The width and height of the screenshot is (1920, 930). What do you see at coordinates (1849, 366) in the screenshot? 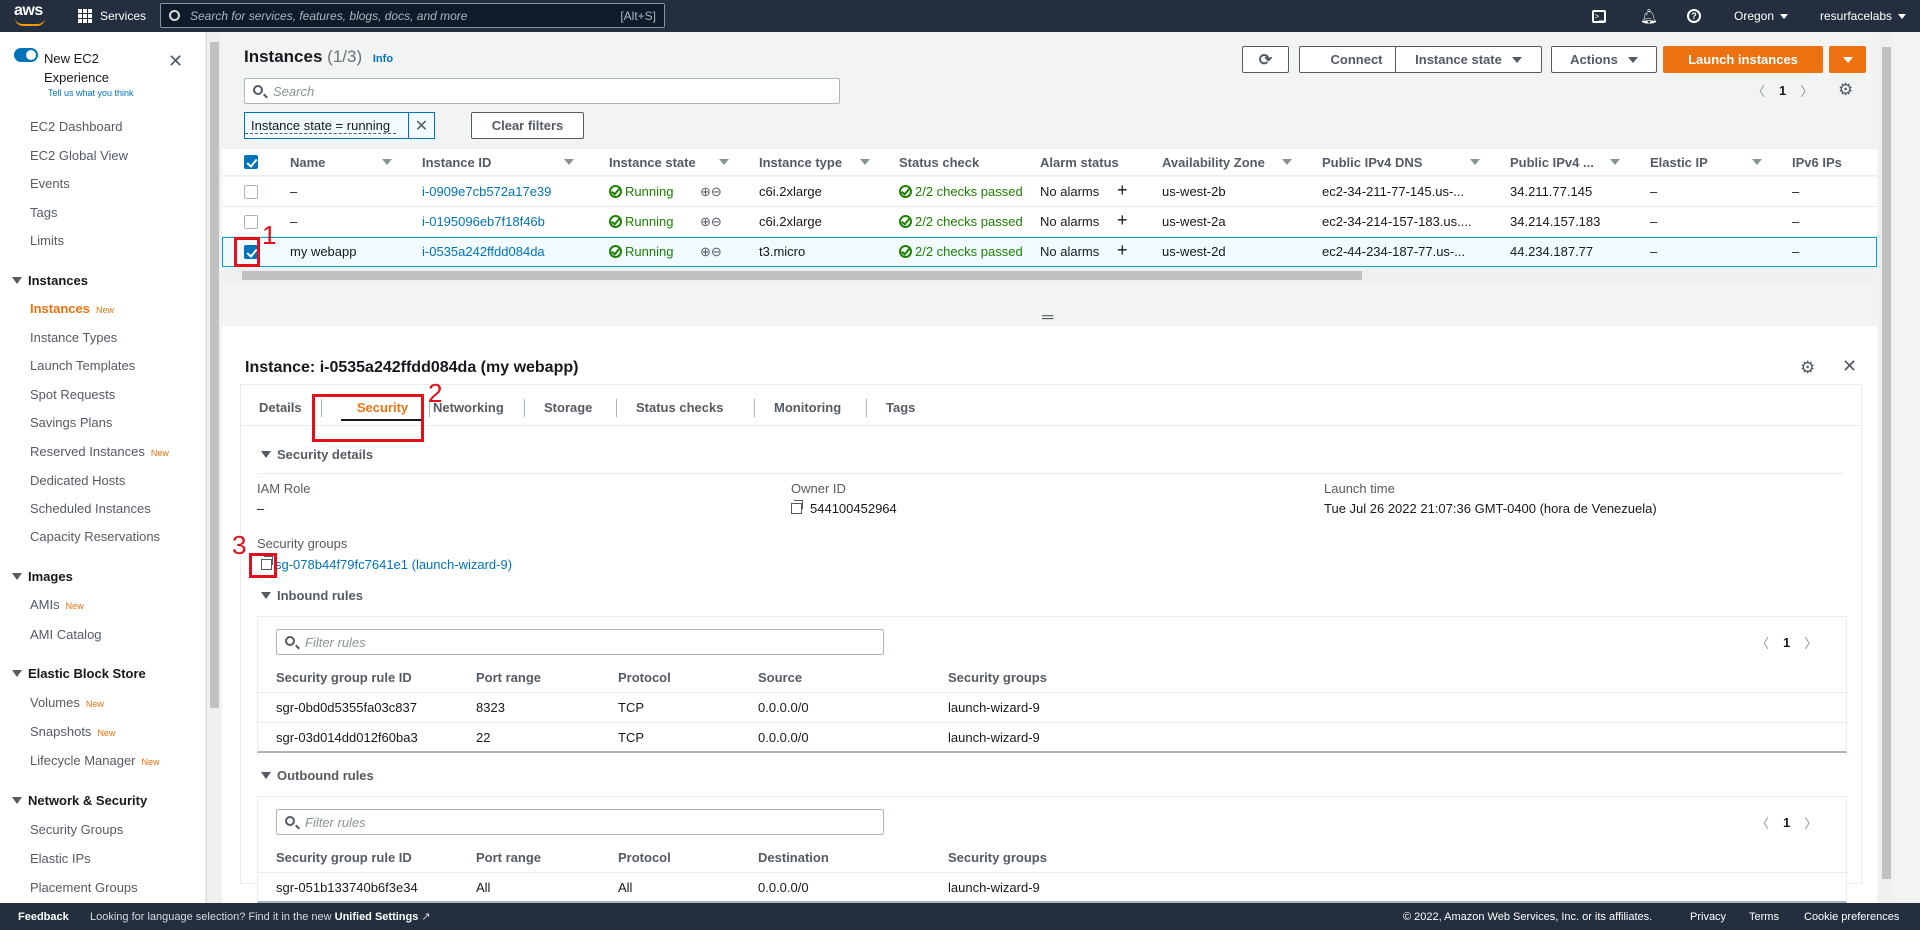
I see `close-panel-icon: ✕` at bounding box center [1849, 366].